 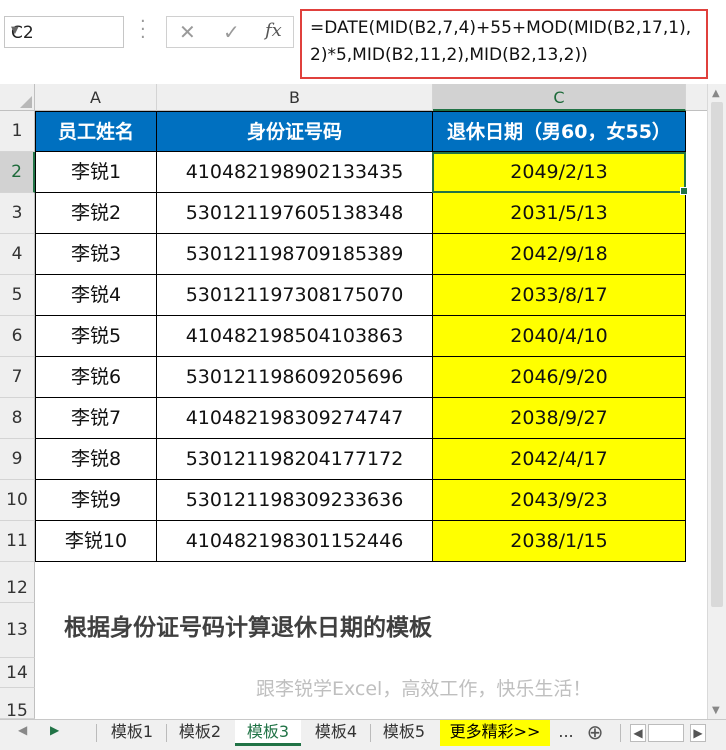 I want to click on sheet-tab-2: 模板2, so click(x=200, y=733).